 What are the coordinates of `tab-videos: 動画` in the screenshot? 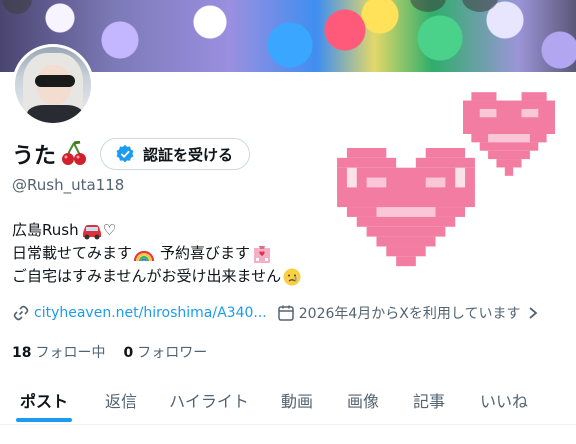 It's located at (297, 400).